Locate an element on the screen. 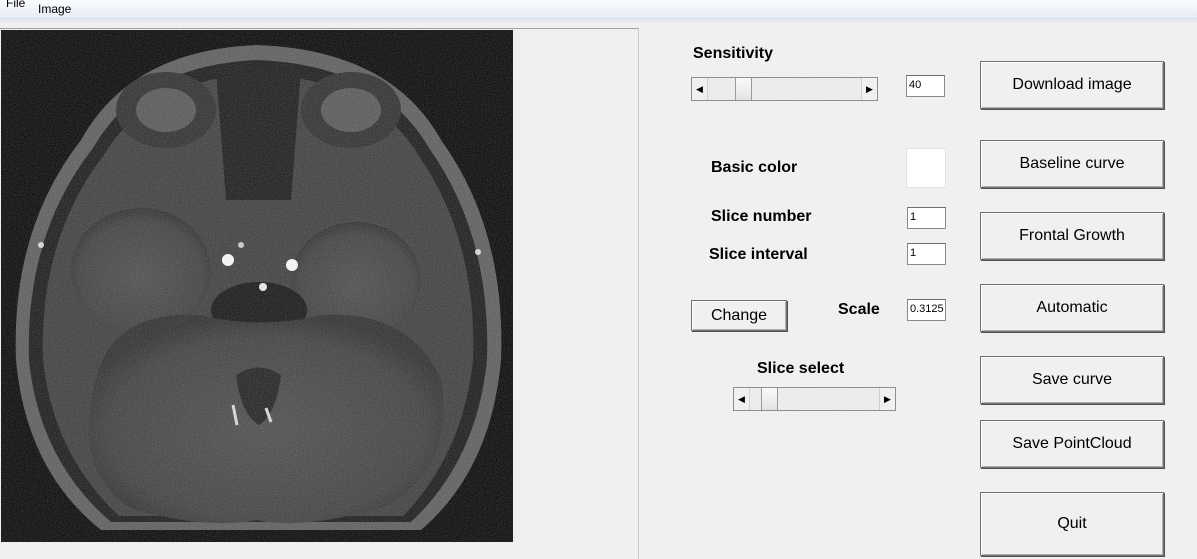 This screenshot has height=559, width=1197. automatic-button: Automatic is located at coordinates (1072, 308).